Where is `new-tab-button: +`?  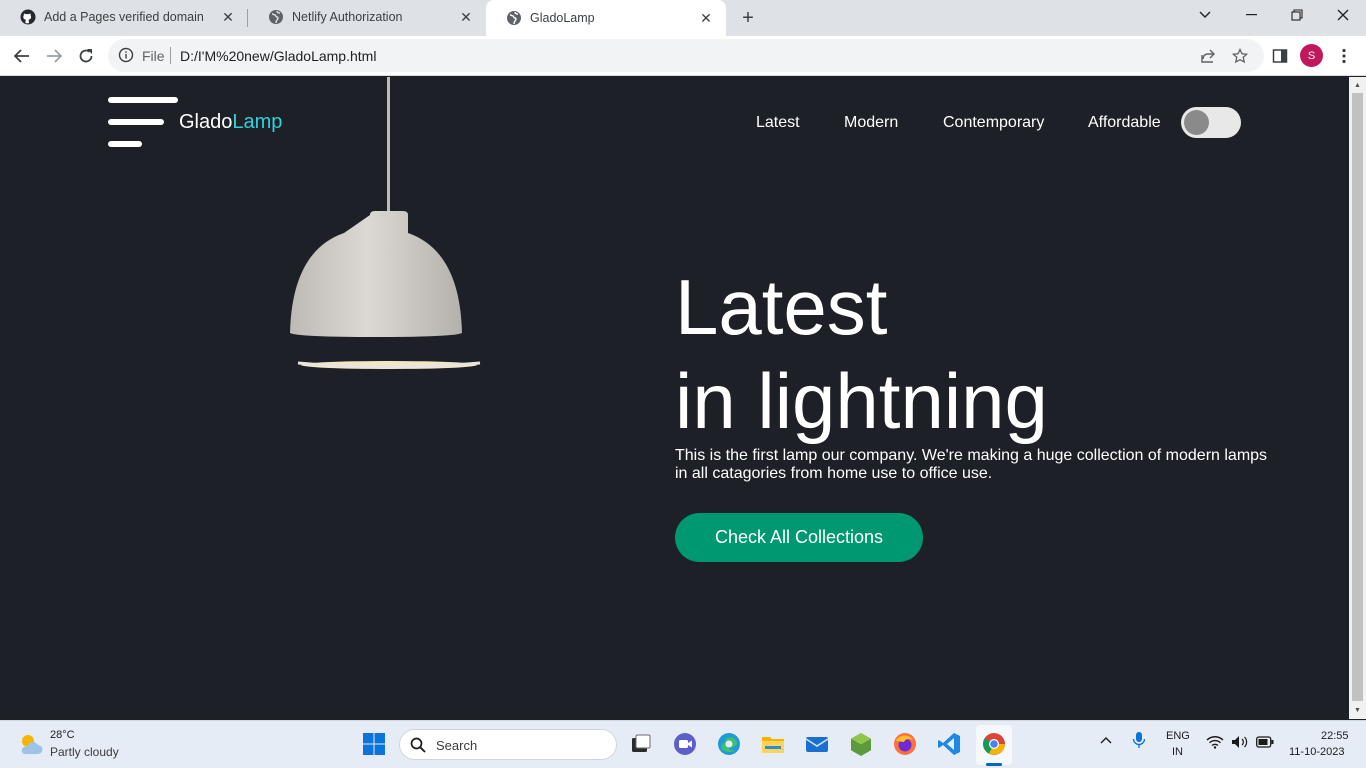 new-tab-button: + is located at coordinates (748, 18).